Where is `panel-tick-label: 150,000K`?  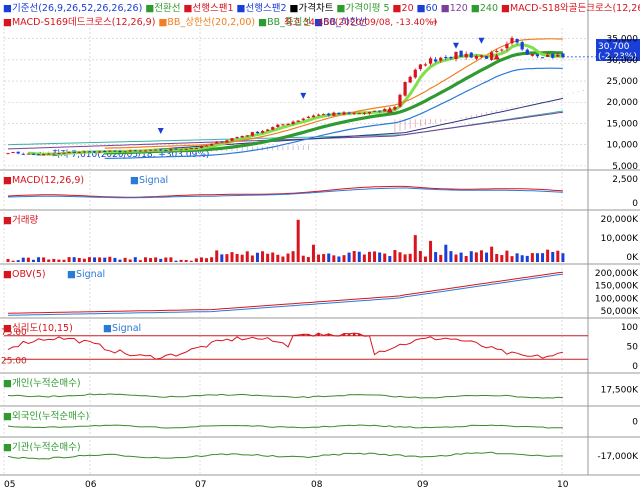 panel-tick-label: 150,000K is located at coordinates (617, 287).